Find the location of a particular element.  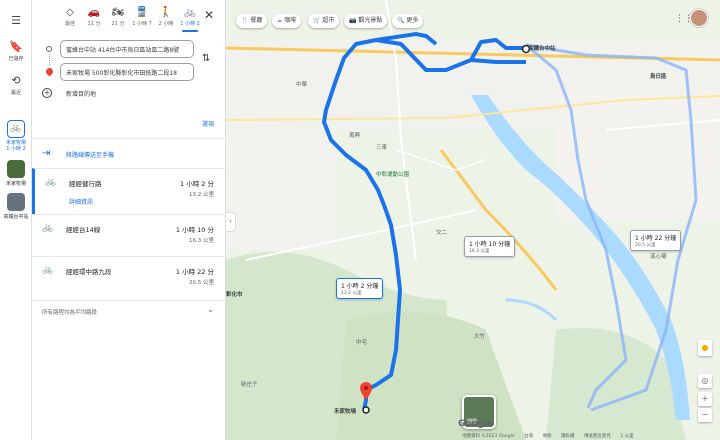

feedback-link: 傳送產品意見 is located at coordinates (597, 436).